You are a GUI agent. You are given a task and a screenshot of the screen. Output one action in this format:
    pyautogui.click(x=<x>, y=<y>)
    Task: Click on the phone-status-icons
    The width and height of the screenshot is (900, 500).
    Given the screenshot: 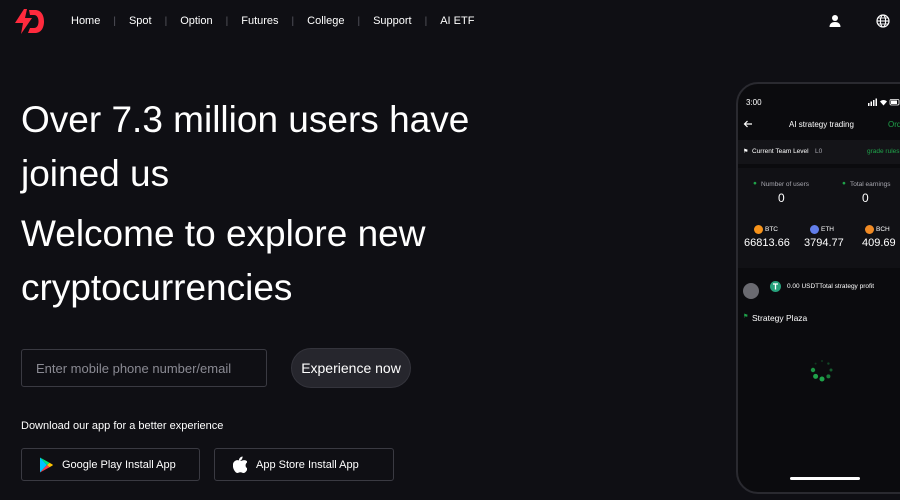 What is the action you would take?
    pyautogui.click(x=884, y=102)
    